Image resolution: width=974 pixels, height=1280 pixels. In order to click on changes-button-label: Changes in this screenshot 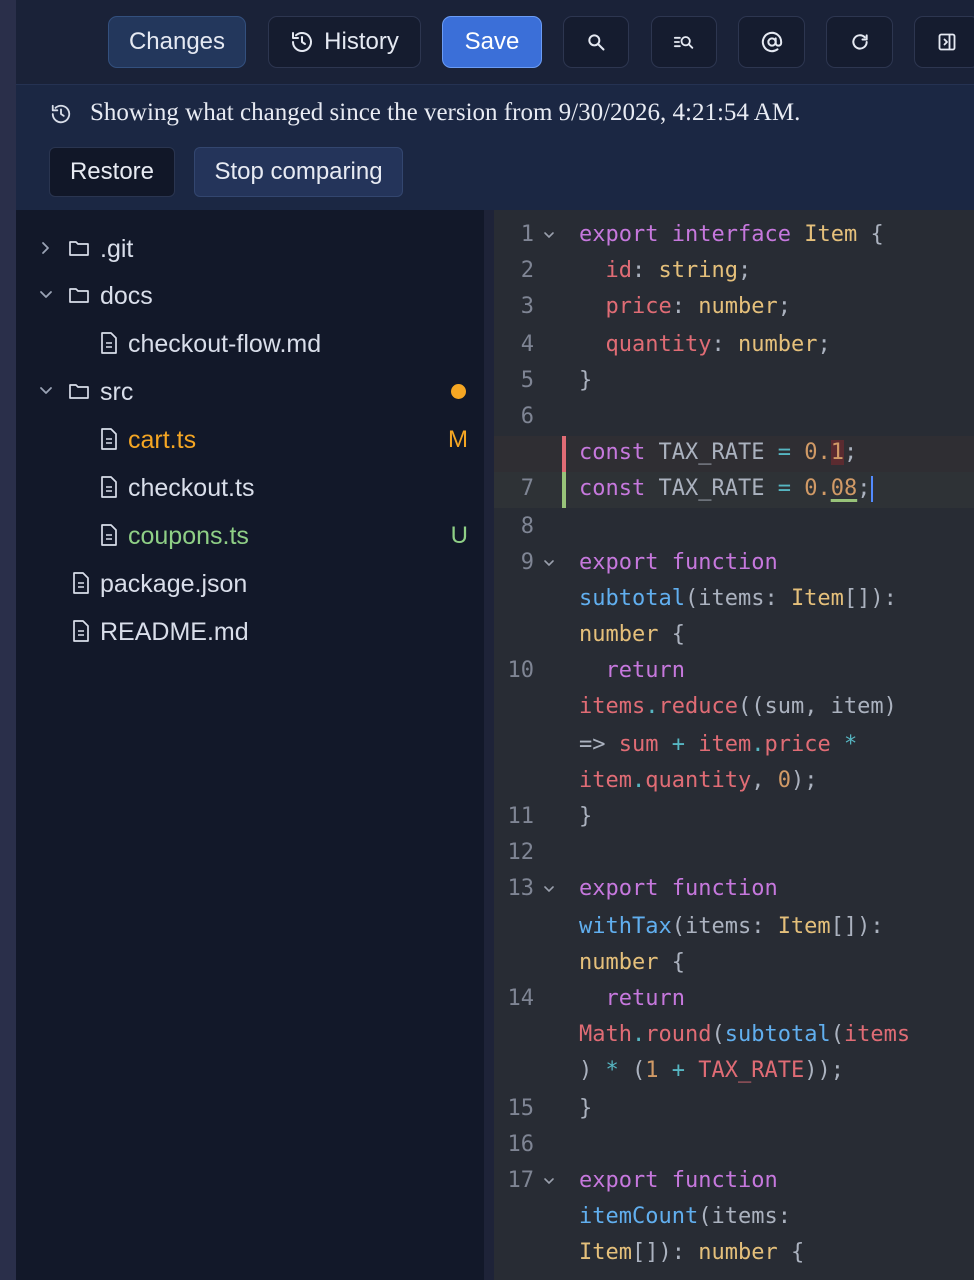, I will do `click(177, 41)`.